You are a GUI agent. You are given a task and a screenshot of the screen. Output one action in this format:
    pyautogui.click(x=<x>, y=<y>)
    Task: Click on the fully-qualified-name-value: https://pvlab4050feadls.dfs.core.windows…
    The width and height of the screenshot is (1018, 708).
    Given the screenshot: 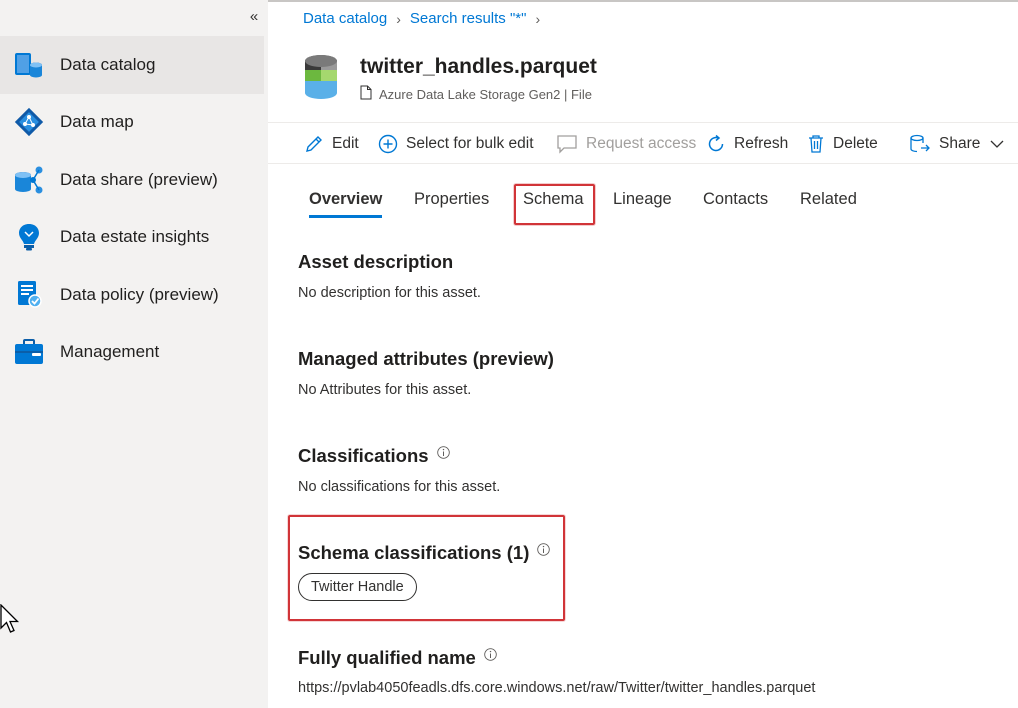 What is the action you would take?
    pyautogui.click(x=557, y=688)
    